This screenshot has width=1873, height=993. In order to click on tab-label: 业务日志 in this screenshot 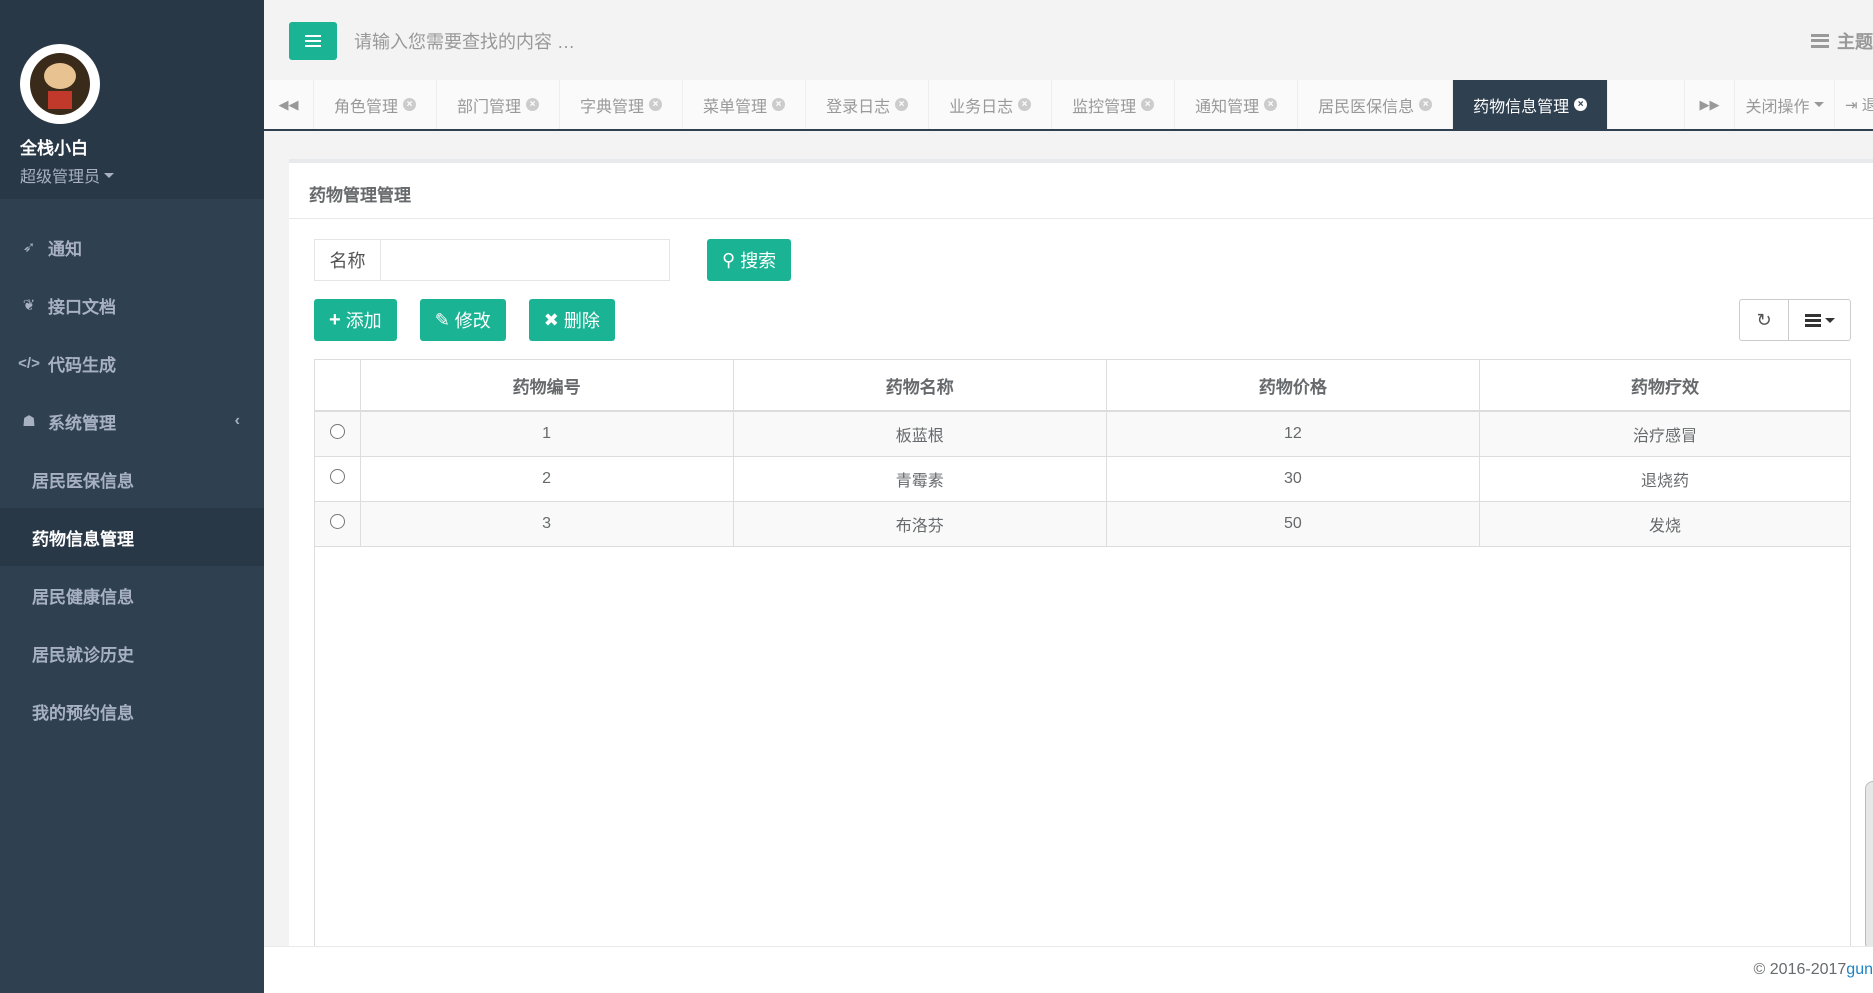, I will do `click(981, 107)`.